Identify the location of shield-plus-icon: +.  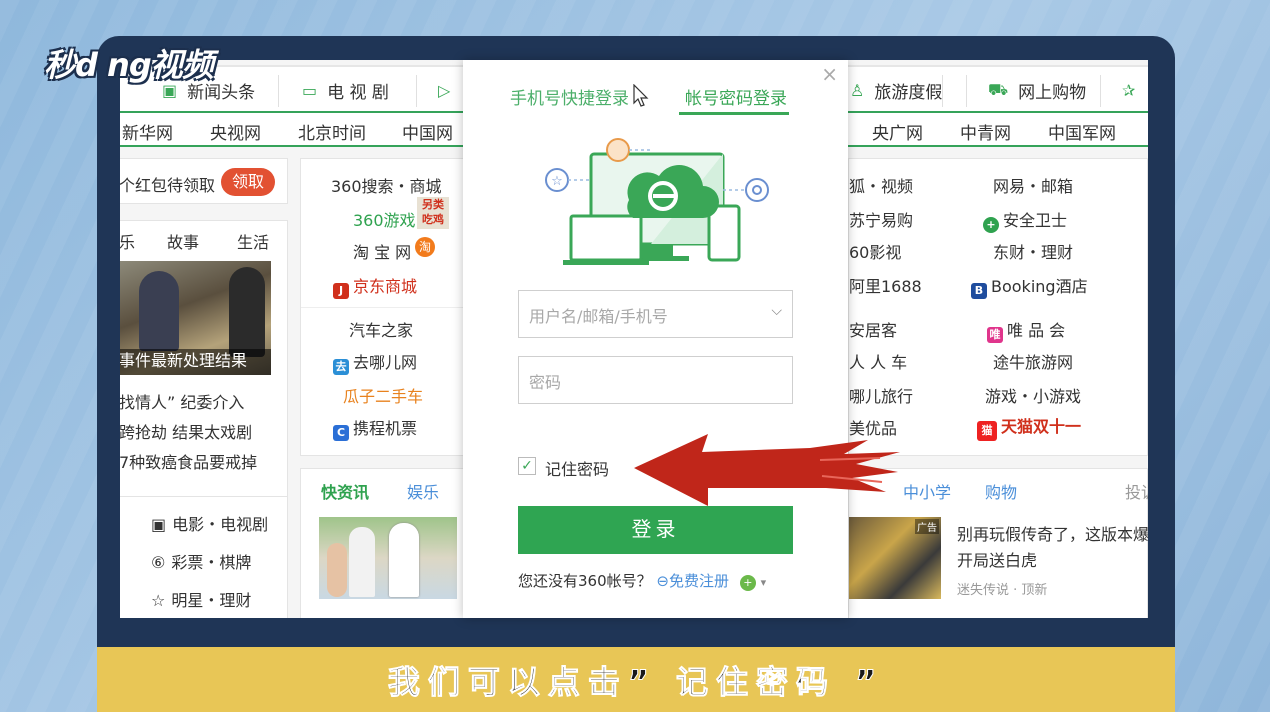
(991, 225).